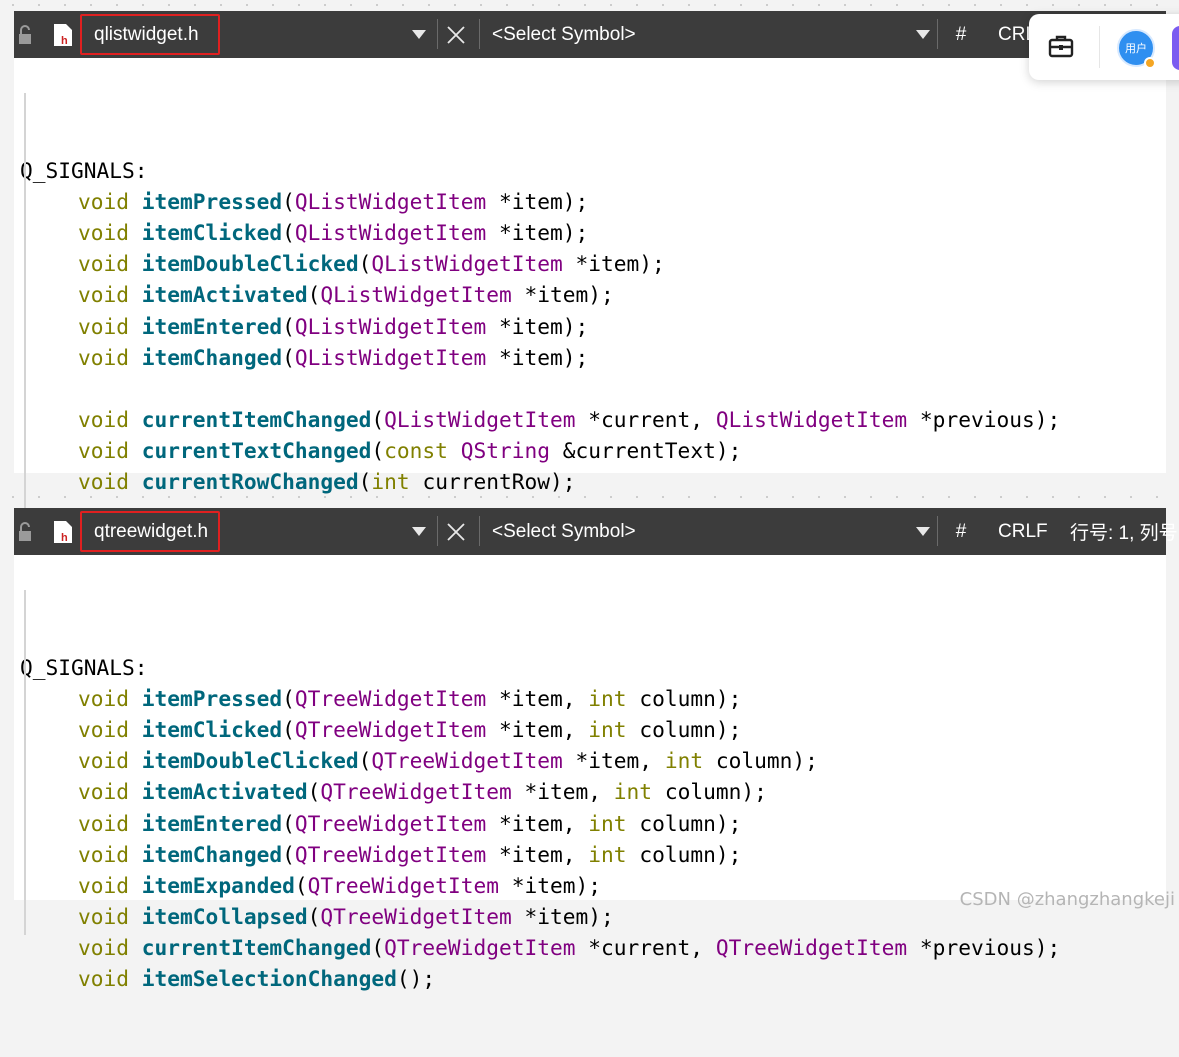  What do you see at coordinates (984, 420) in the screenshot?
I see `code-token: *previous);` at bounding box center [984, 420].